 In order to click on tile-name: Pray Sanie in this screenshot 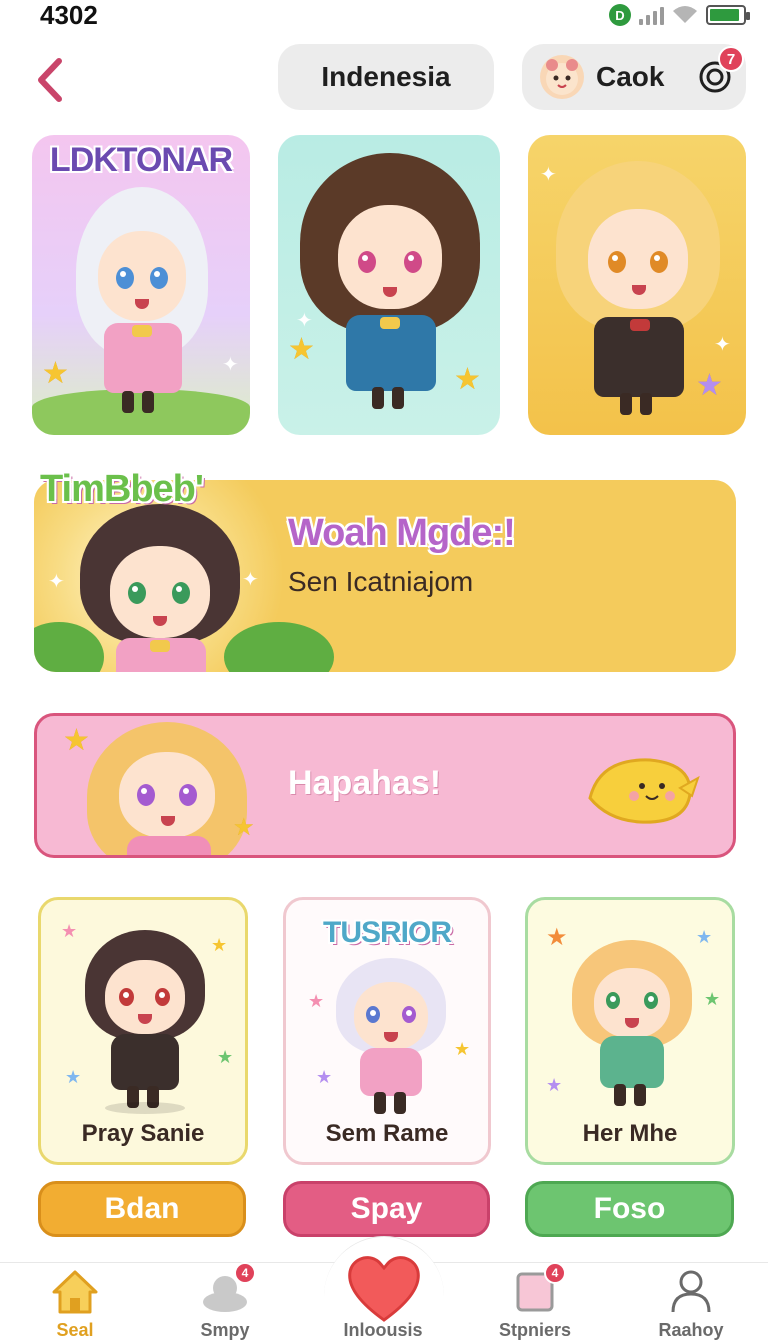, I will do `click(143, 1133)`.